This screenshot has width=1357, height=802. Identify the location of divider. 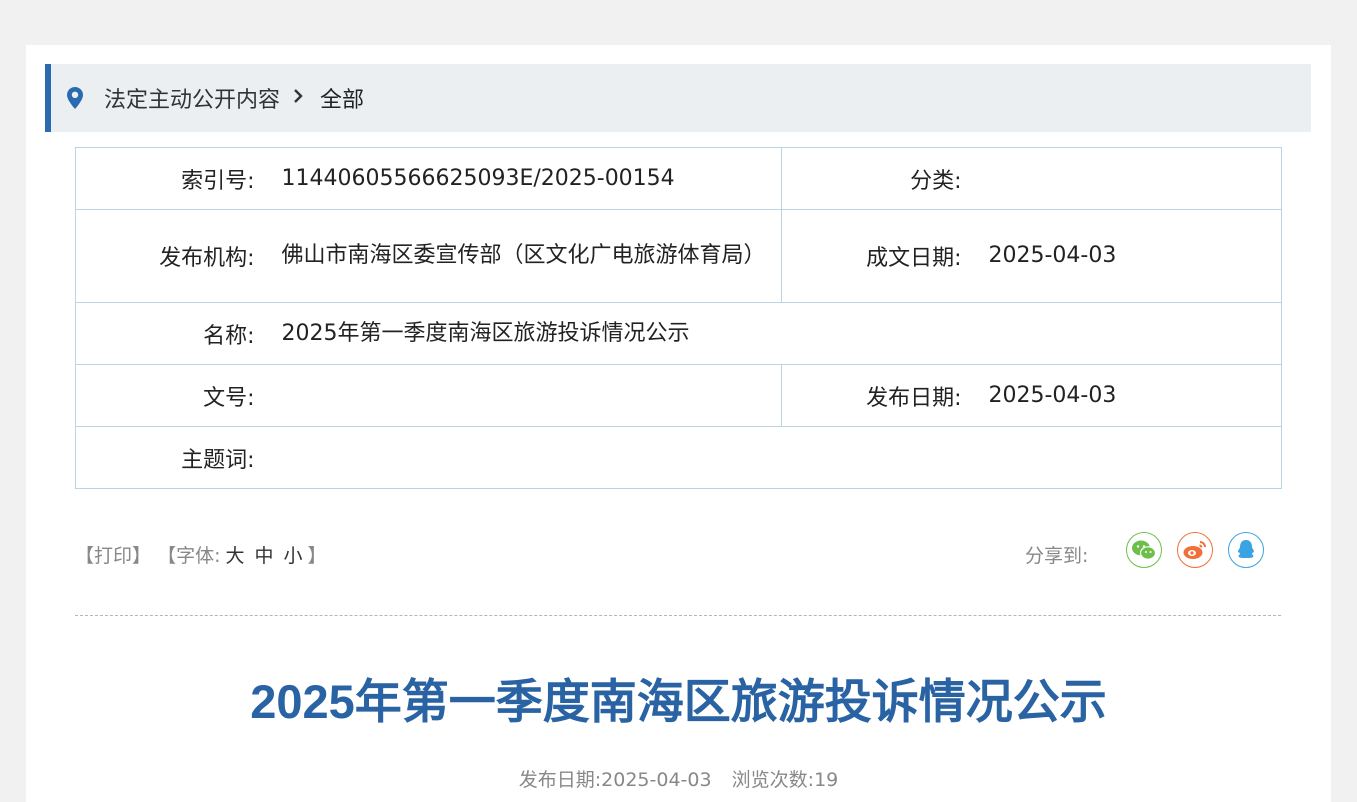
(678, 615).